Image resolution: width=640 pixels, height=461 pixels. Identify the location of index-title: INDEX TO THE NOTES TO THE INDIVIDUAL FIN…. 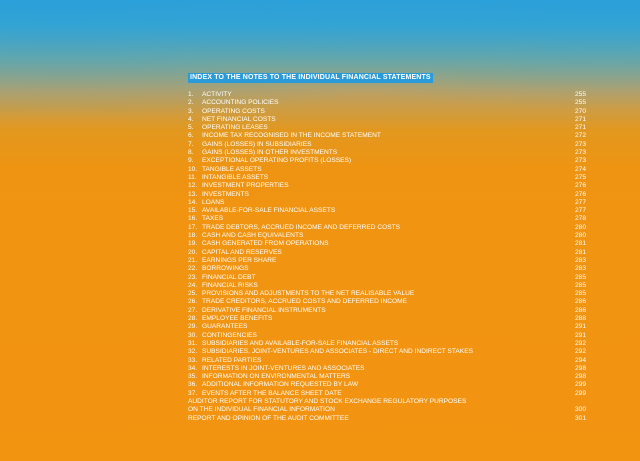
(310, 78).